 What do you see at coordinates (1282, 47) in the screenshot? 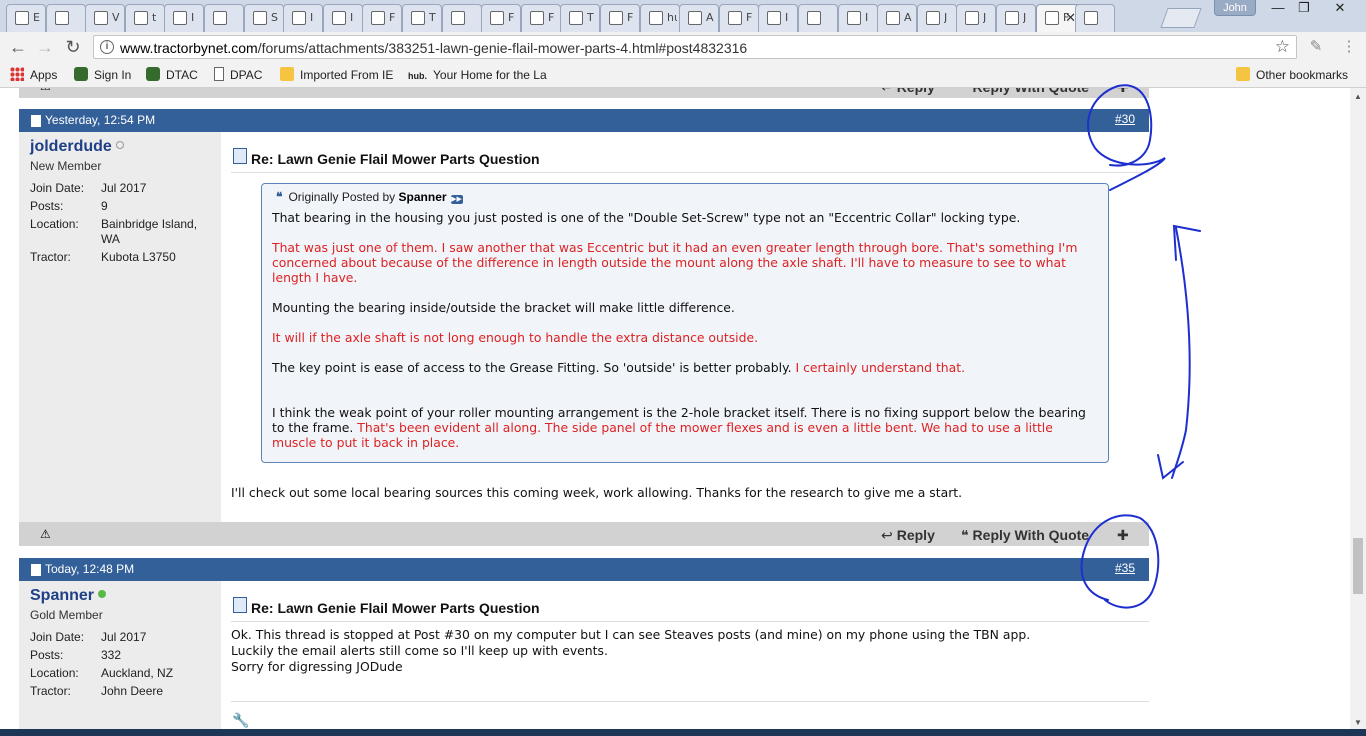
I see `bookmark-star-icon: ☆` at bounding box center [1282, 47].